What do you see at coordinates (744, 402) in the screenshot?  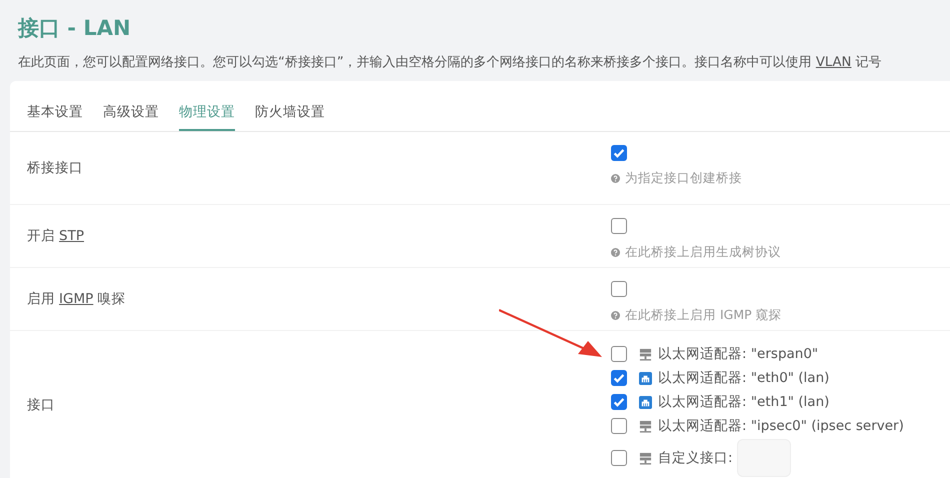 I see `option-label: 以太网适配器: "eth1" (lan)` at bounding box center [744, 402].